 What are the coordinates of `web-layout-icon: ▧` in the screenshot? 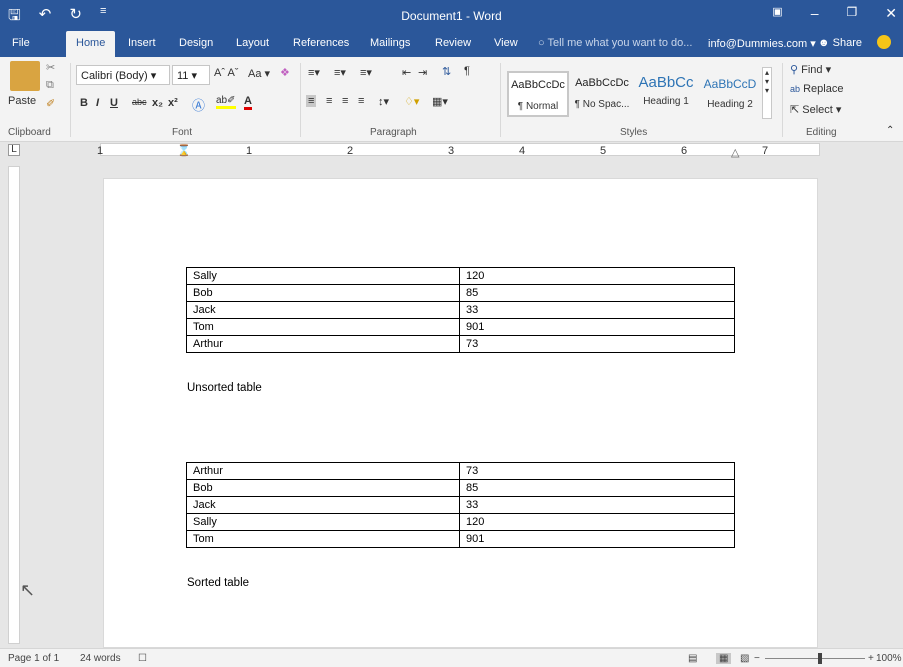 It's located at (744, 658).